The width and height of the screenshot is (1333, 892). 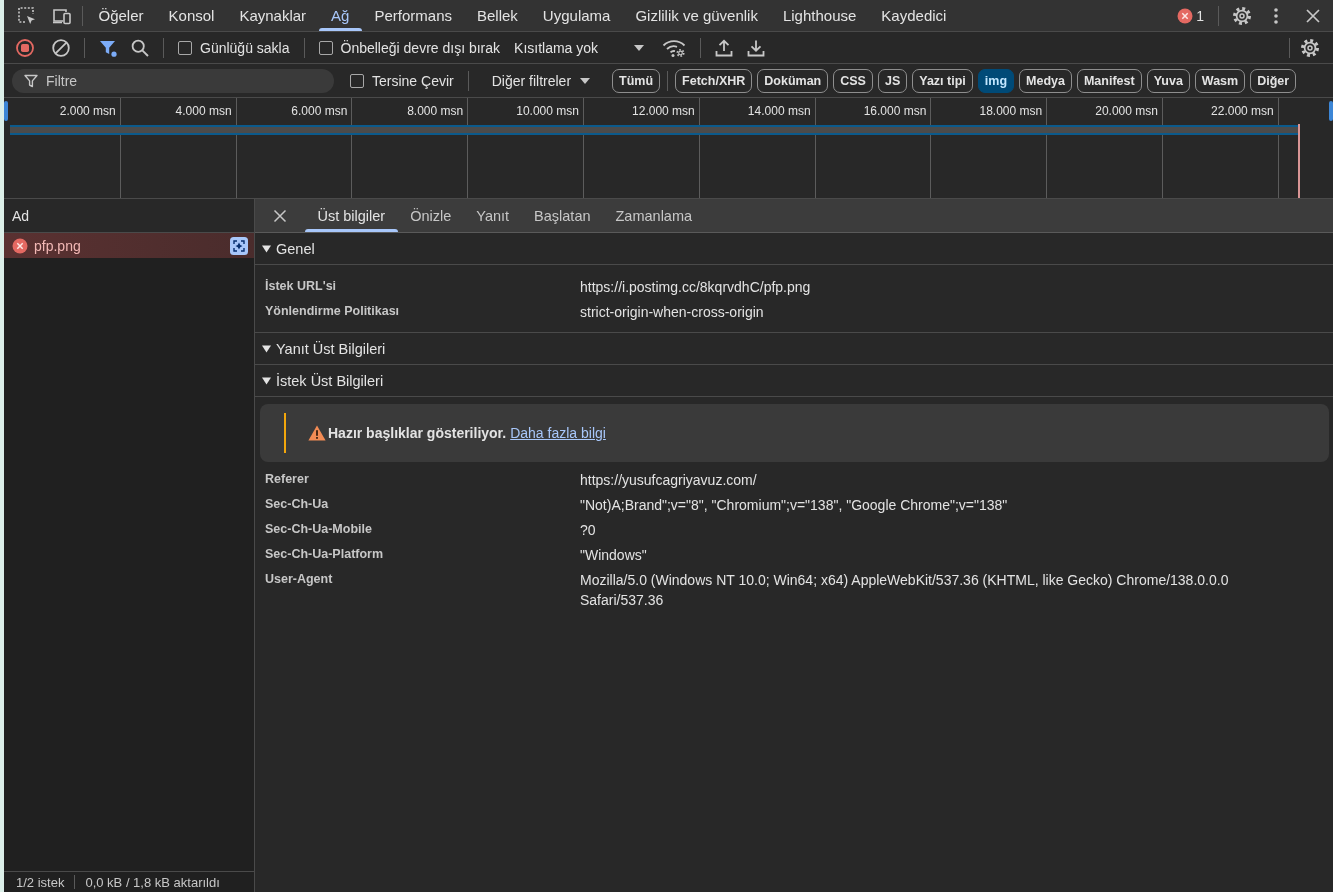 What do you see at coordinates (696, 15) in the screenshot?
I see `panel-tab: Gizlilik ve güvenlik` at bounding box center [696, 15].